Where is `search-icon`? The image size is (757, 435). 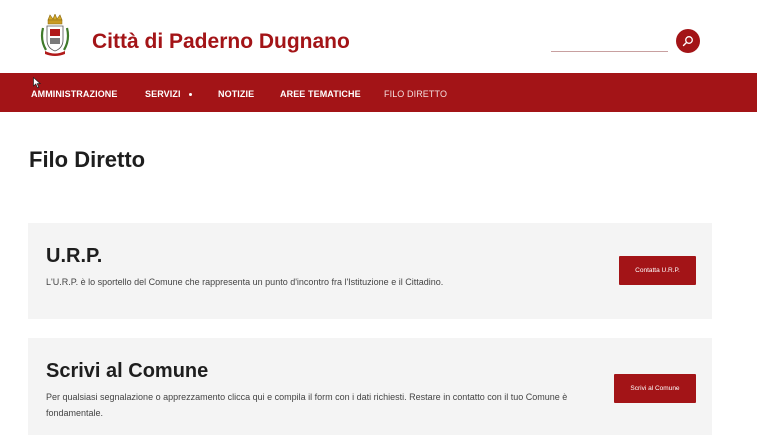
search-icon is located at coordinates (687, 41).